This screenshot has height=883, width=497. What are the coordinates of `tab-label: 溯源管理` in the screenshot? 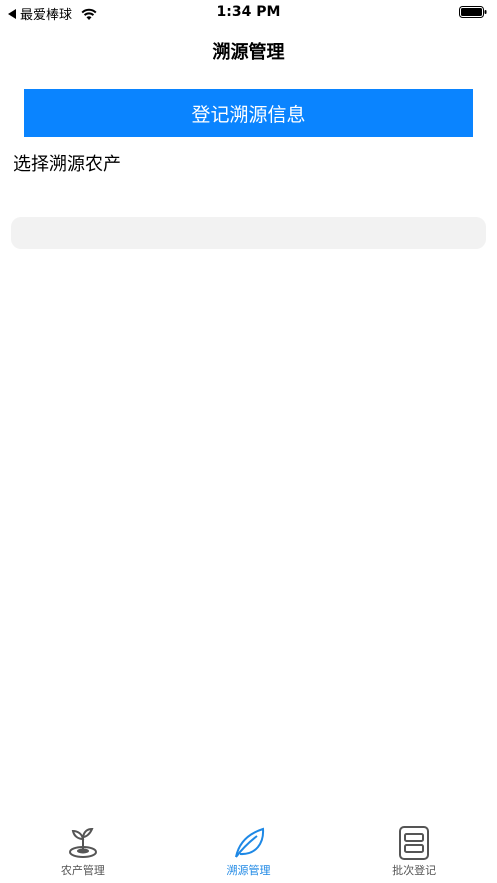 It's located at (248, 870).